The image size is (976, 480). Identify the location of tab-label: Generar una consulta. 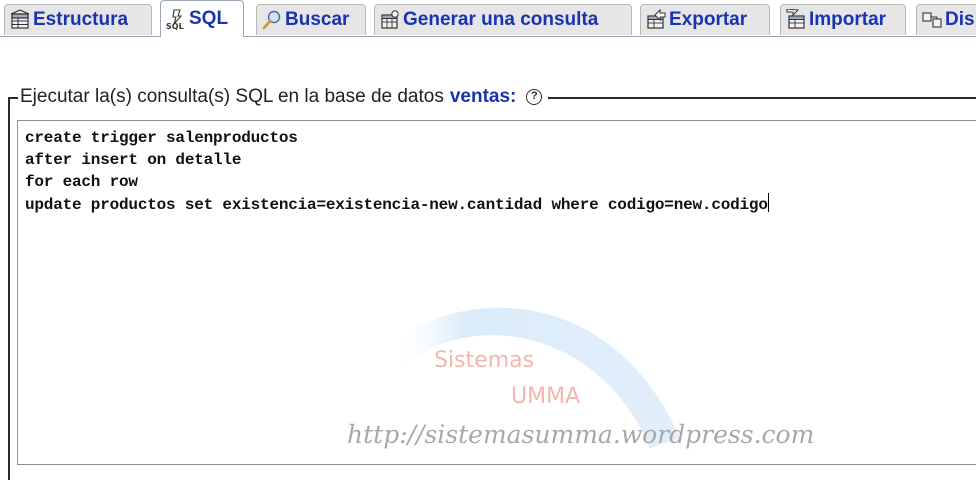
(501, 19).